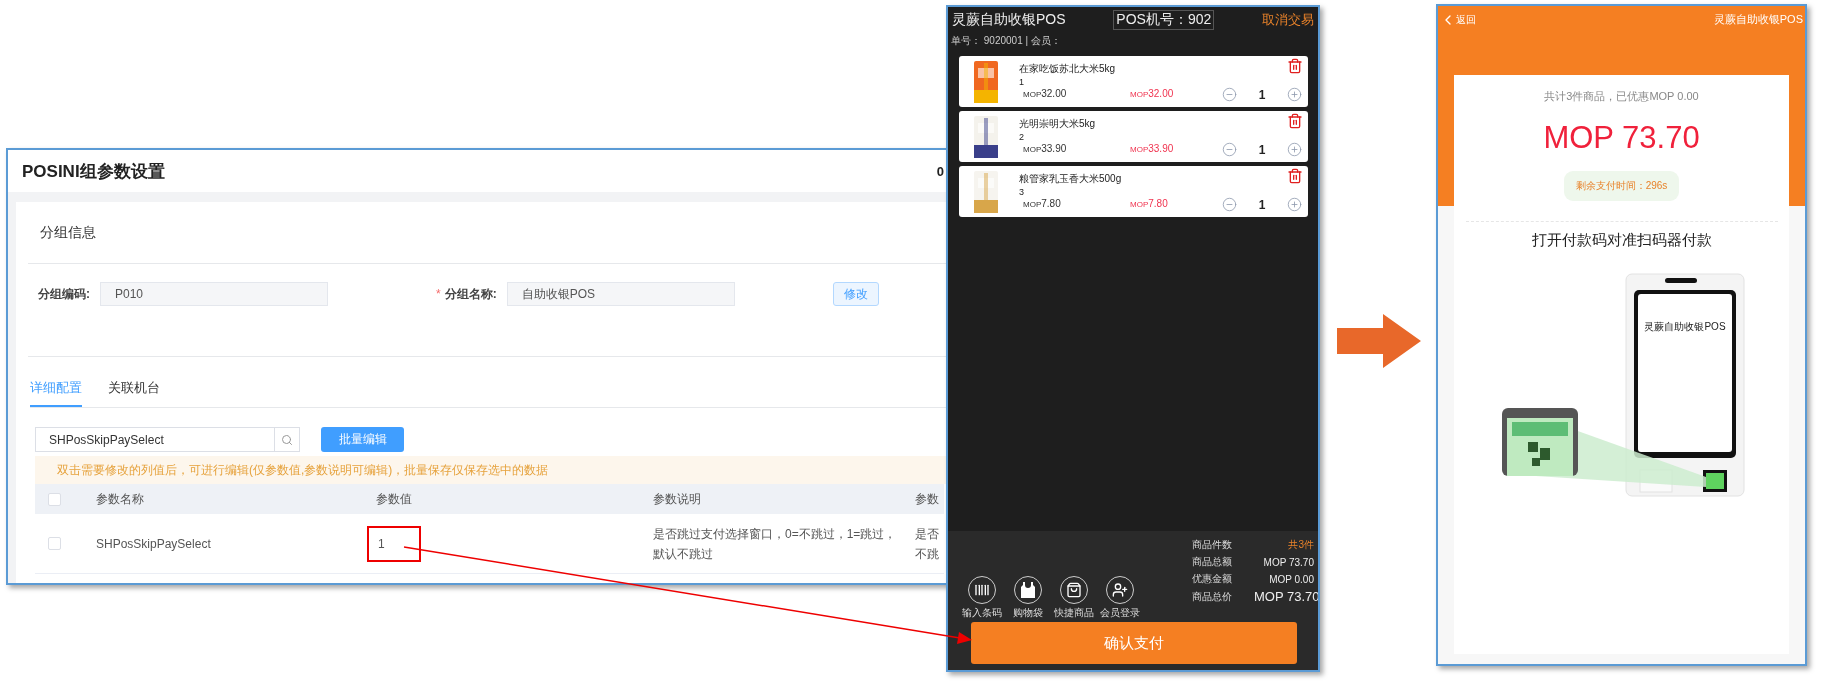 This screenshot has width=1824, height=685. Describe the element at coordinates (1071, 179) in the screenshot. I see `product-name: 粮管家乳玉香大米500g` at that location.